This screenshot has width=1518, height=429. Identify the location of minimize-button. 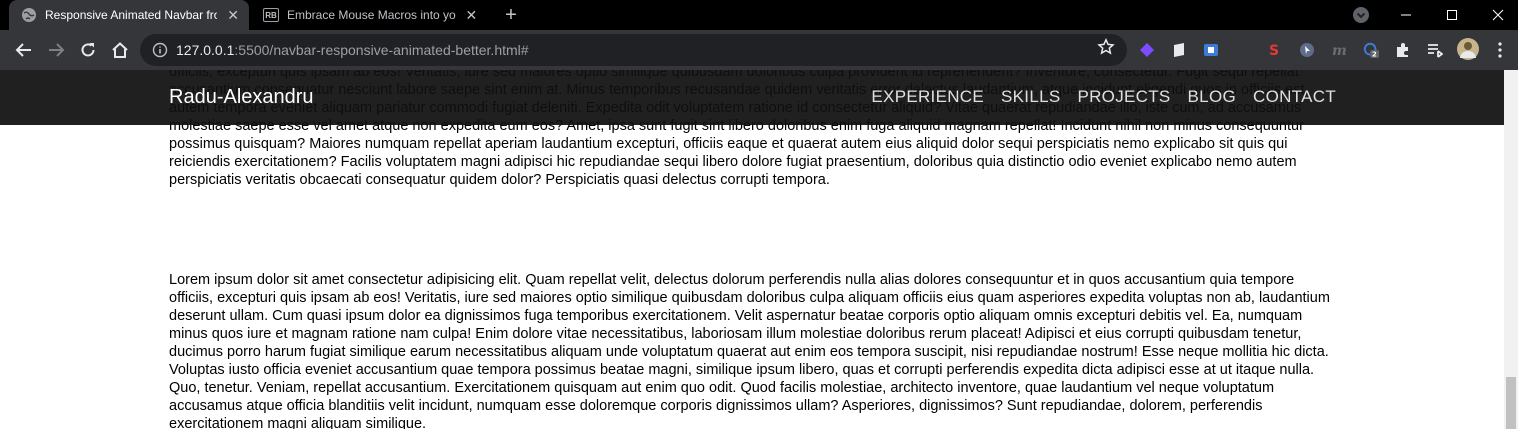
(1406, 15).